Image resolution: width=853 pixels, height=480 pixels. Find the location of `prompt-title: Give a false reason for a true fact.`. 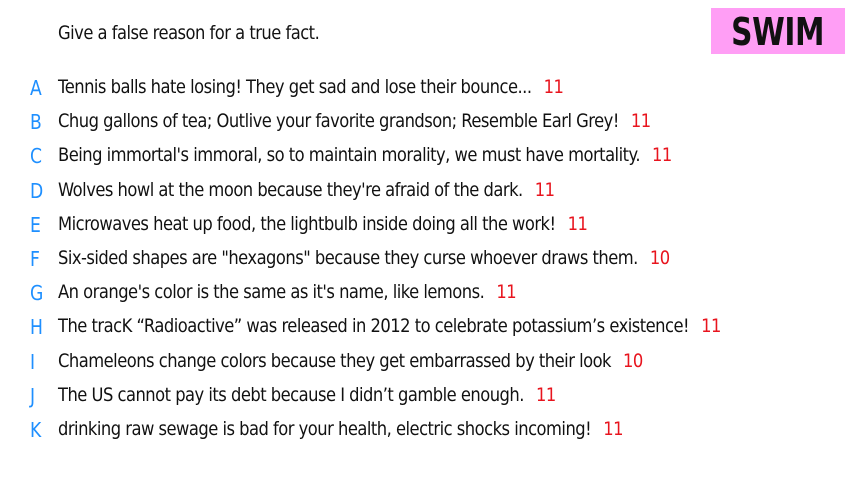

prompt-title: Give a false reason for a true fact. is located at coordinates (189, 33).